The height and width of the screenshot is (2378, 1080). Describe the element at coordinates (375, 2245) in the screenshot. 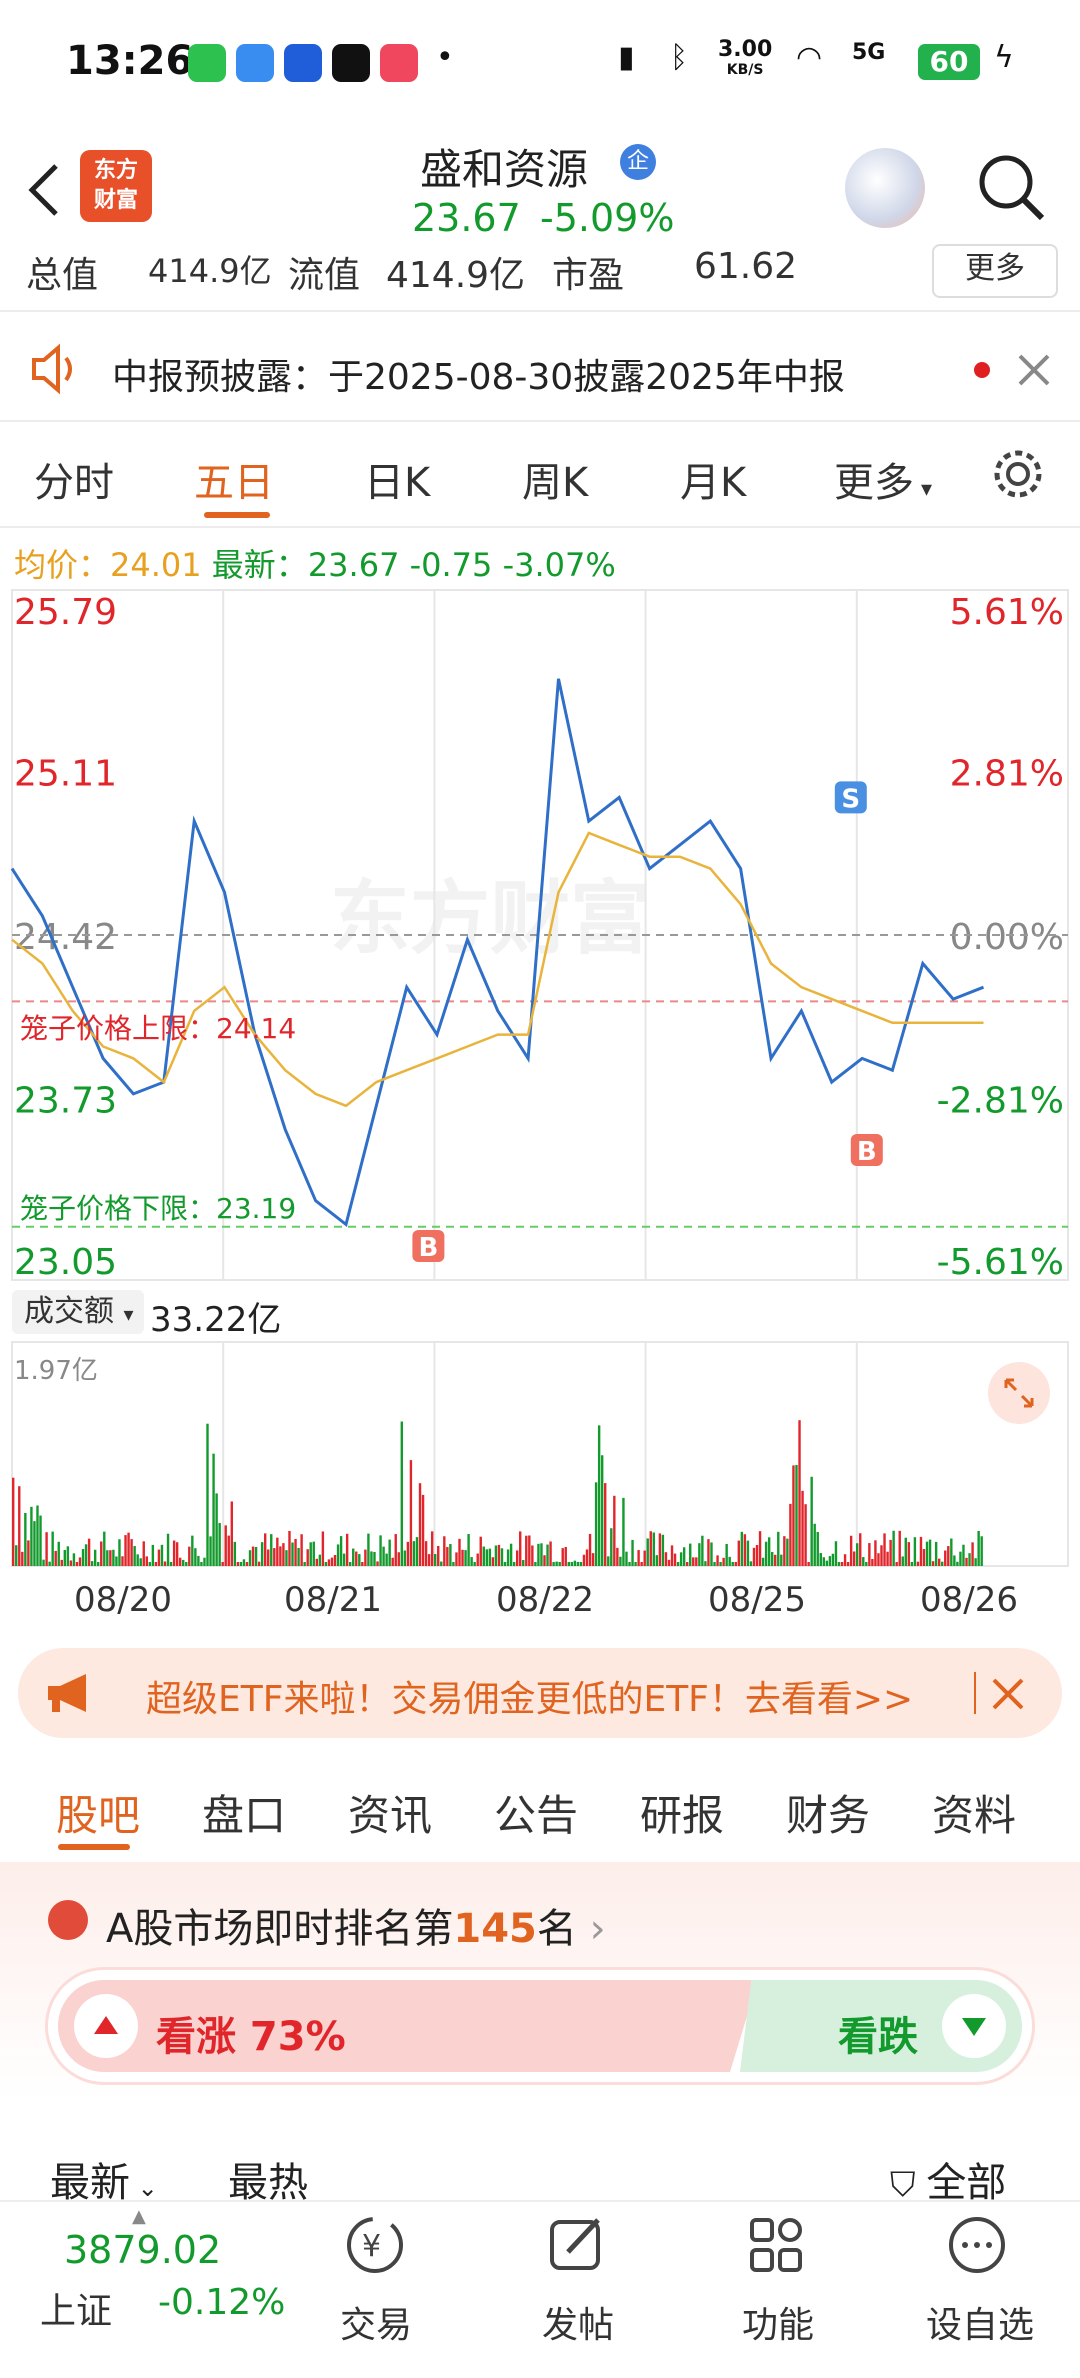

I see `trade-icon: ¥` at that location.